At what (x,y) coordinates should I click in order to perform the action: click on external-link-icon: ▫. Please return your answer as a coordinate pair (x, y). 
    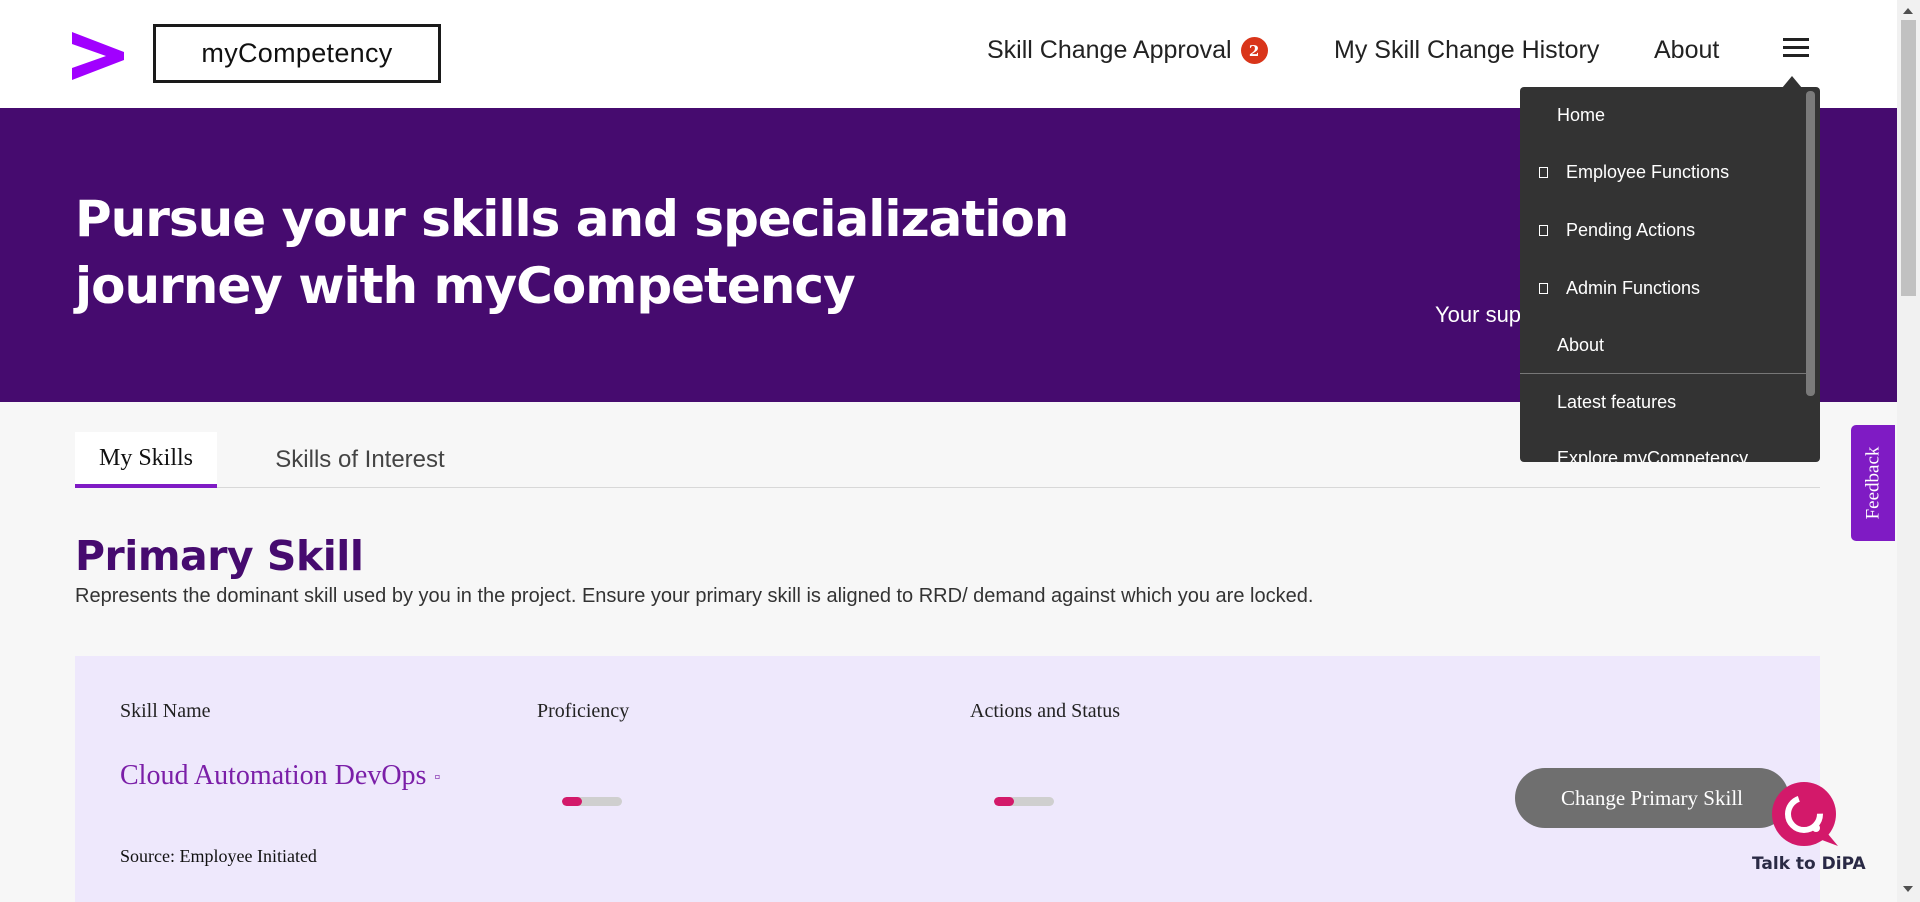
    Looking at the image, I should click on (437, 777).